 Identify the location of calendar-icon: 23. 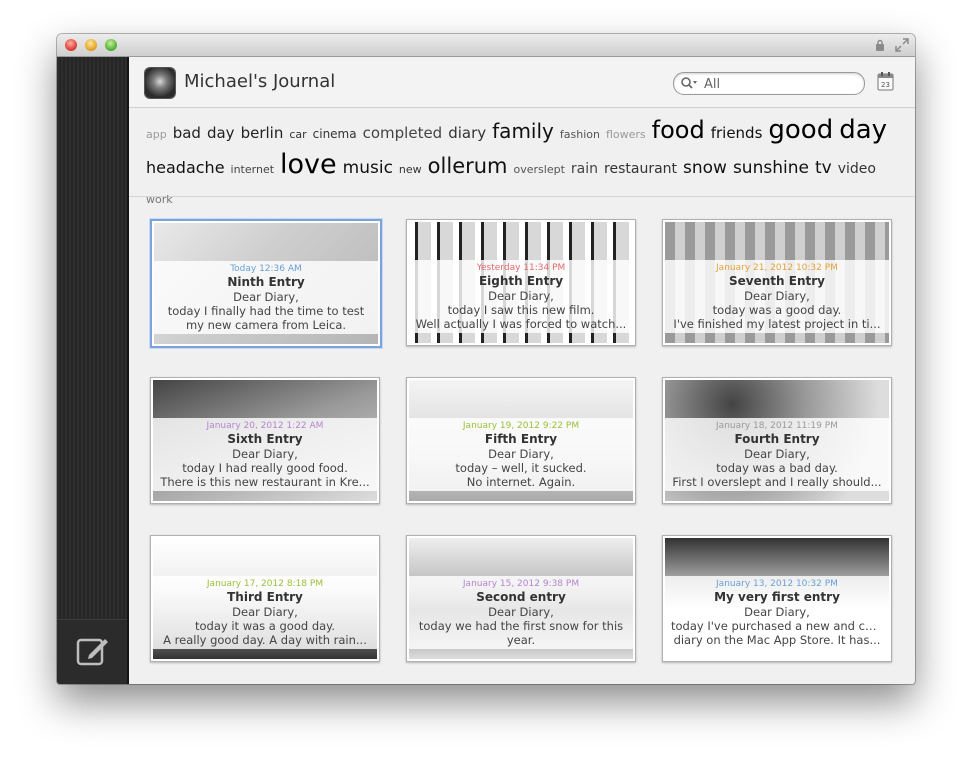
(885, 81).